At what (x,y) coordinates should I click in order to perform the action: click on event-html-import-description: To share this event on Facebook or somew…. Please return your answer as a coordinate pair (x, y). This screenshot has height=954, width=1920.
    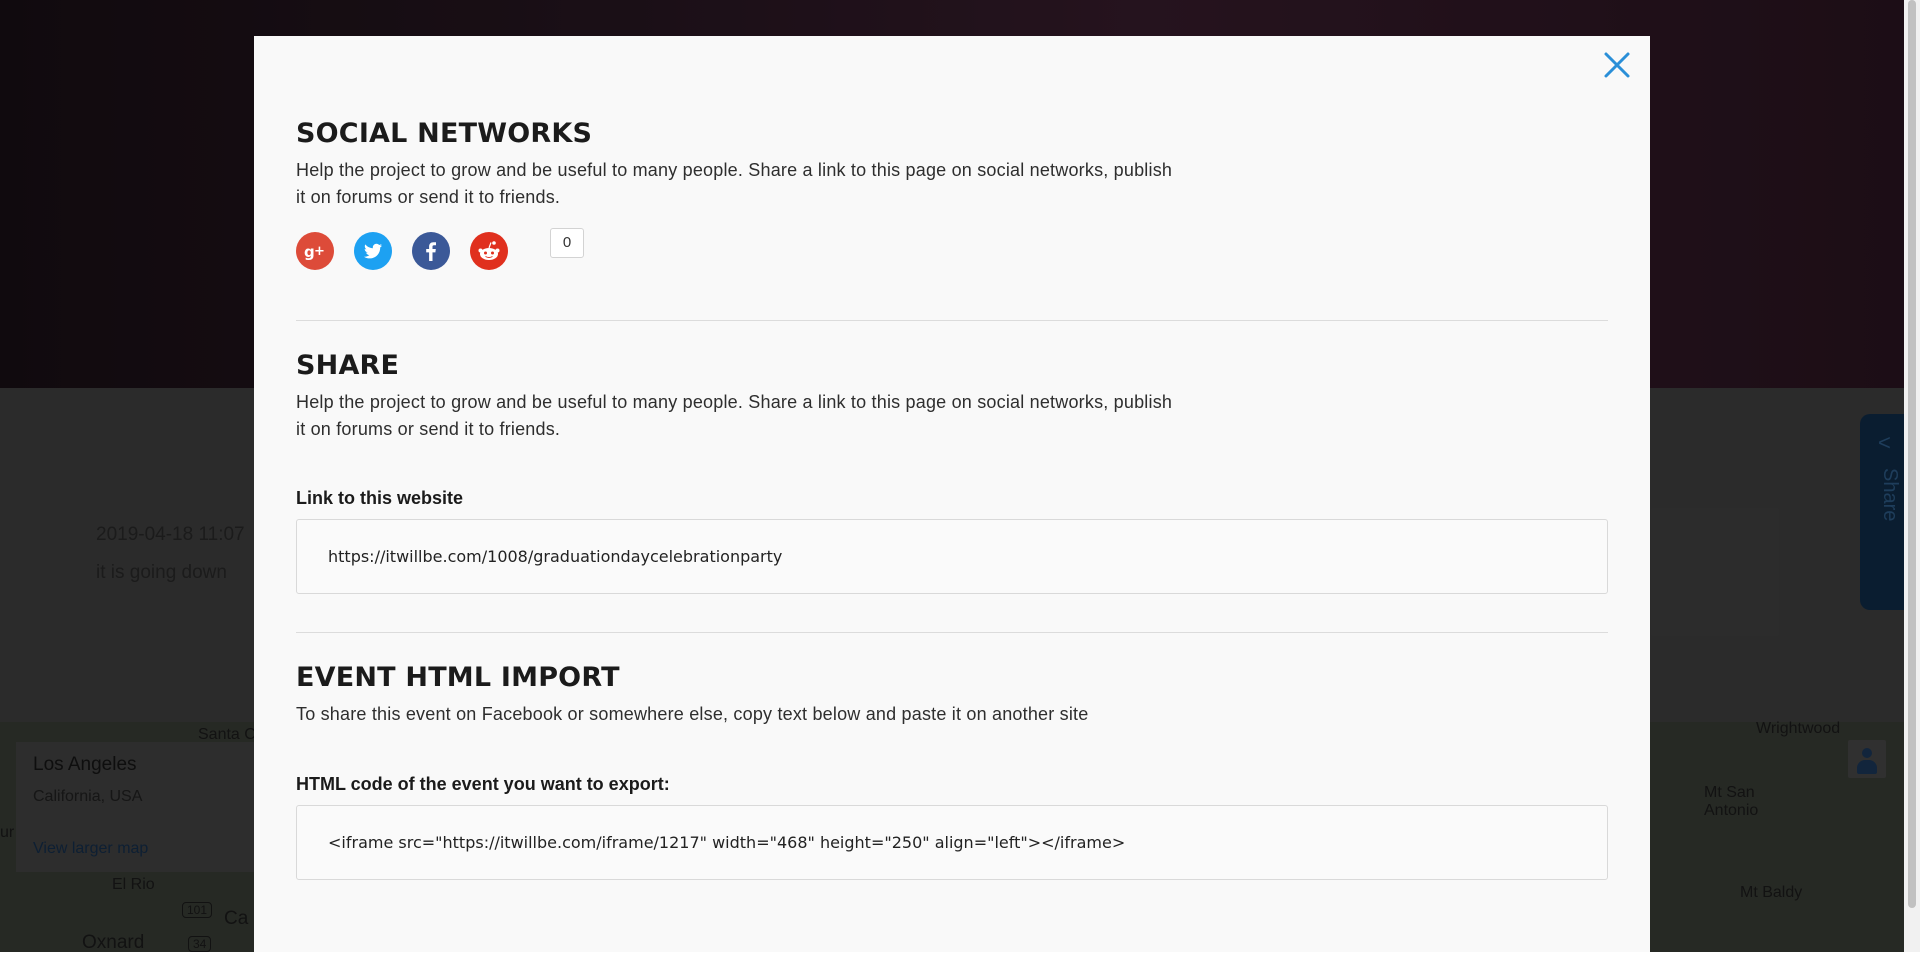
    Looking at the image, I should click on (692, 714).